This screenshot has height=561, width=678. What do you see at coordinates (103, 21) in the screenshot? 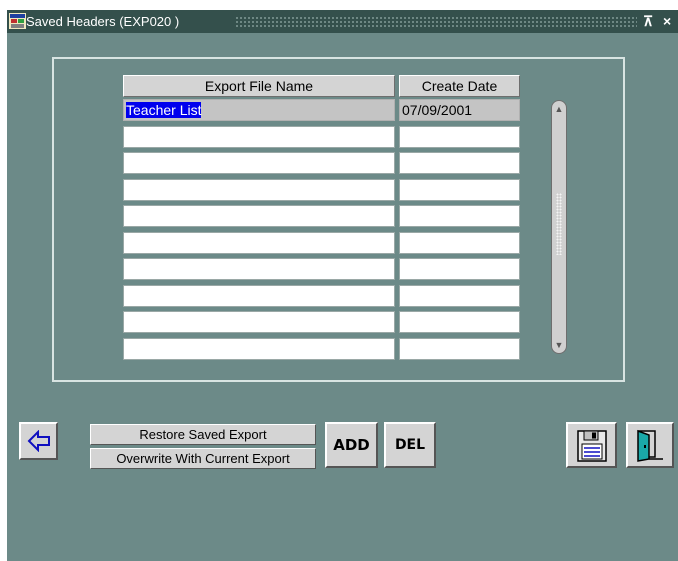
I see `window-title: Saved Headers (EXP020 )` at bounding box center [103, 21].